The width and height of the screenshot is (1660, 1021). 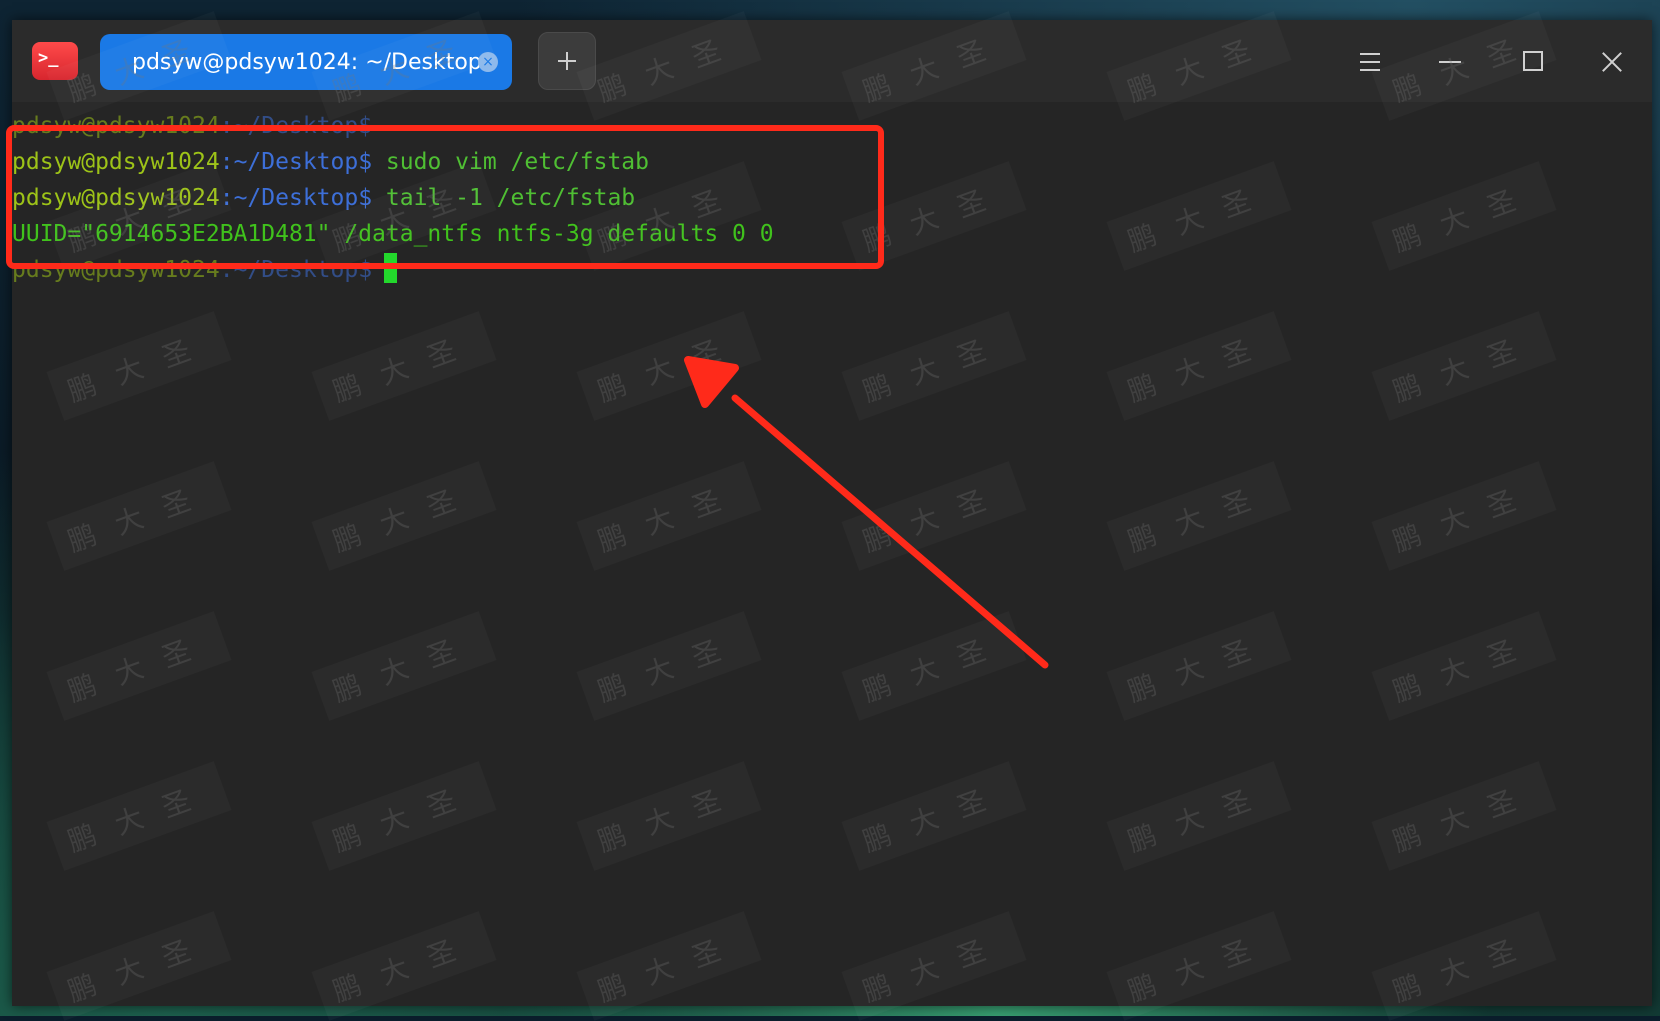 I want to click on titlebar: >_ pdsyw@pdsyw1024: ~/Desktop ×, so click(x=832, y=61).